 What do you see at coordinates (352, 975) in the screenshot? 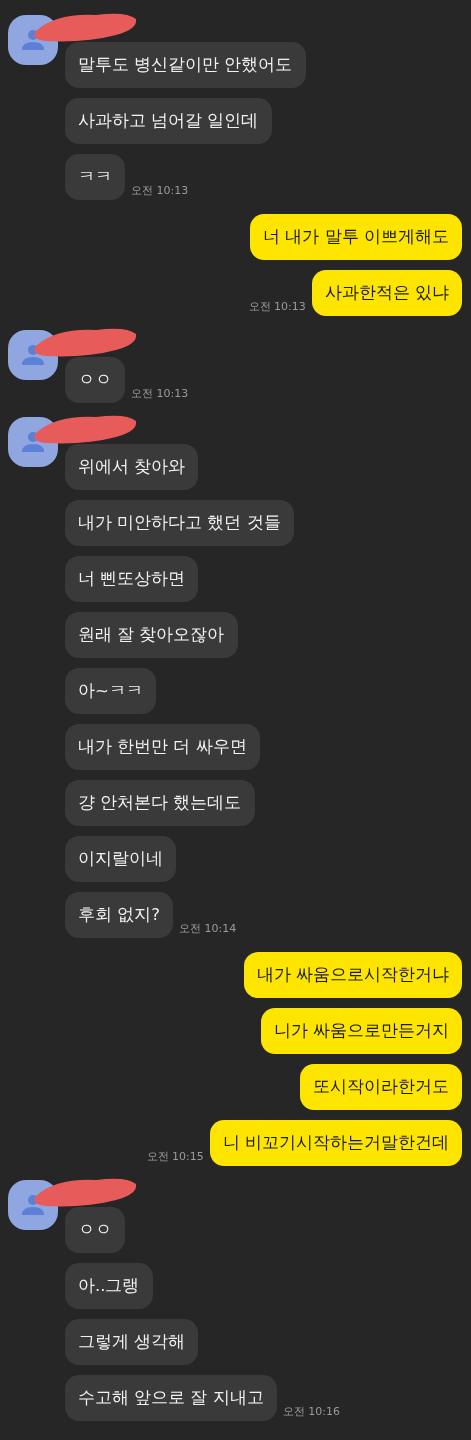
I see `message-bubble: 내가 싸움으로시작한거냐` at bounding box center [352, 975].